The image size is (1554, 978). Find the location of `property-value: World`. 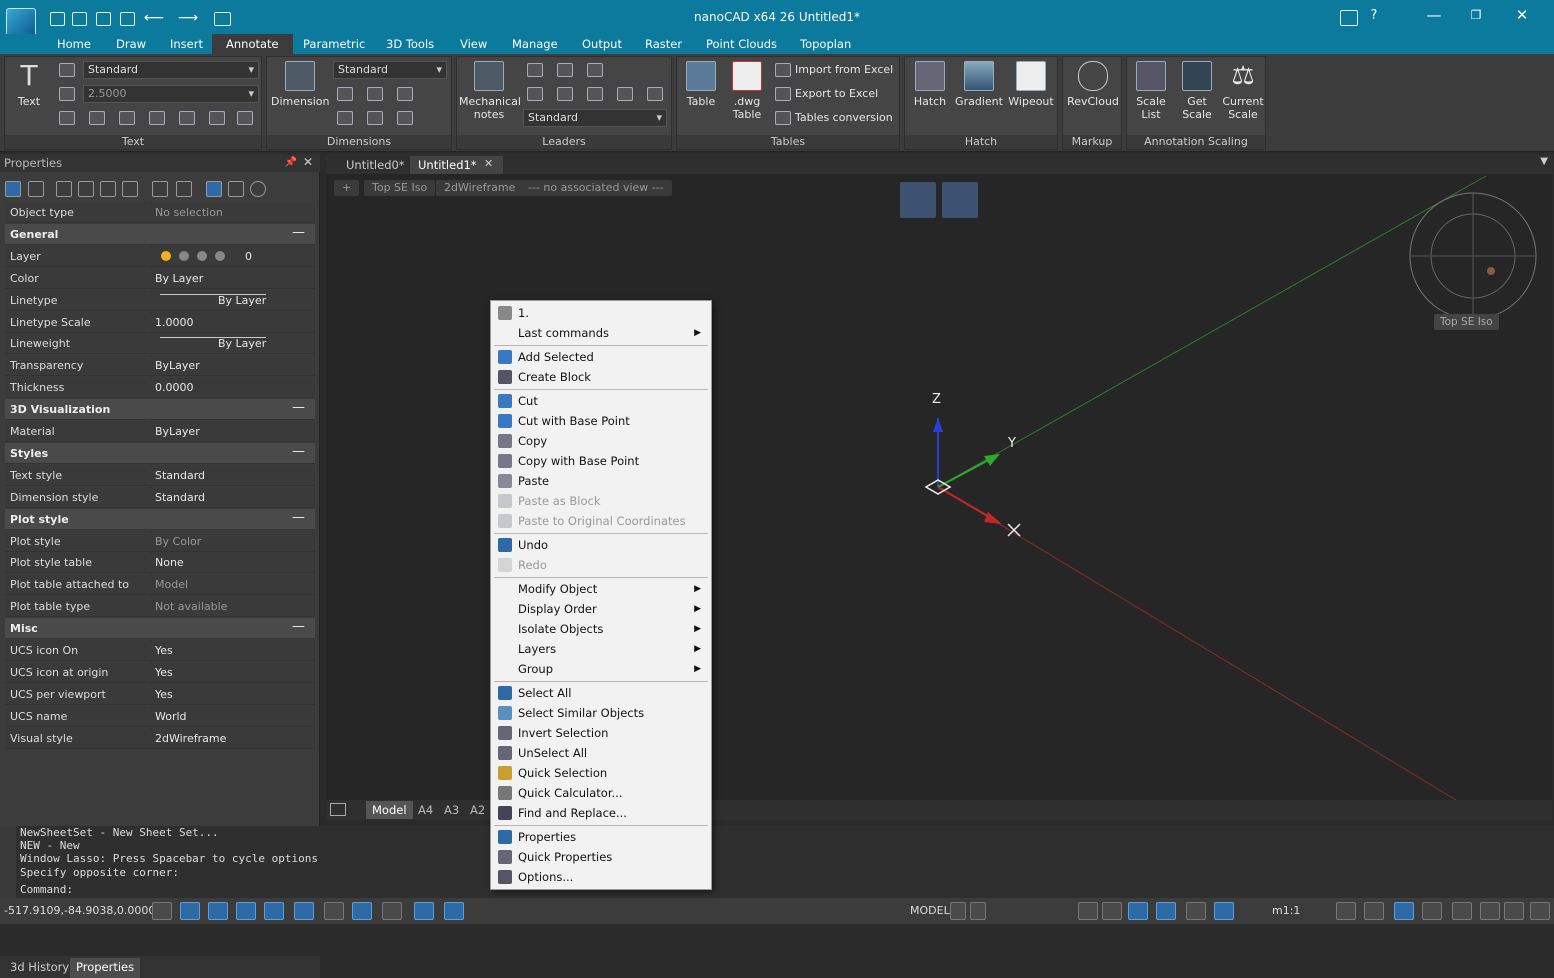

property-value: World is located at coordinates (171, 716).